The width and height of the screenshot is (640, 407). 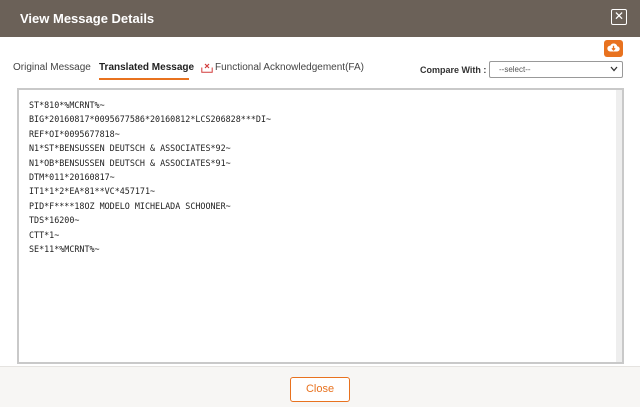 What do you see at coordinates (515, 69) in the screenshot?
I see `compare-selected-value: --select--` at bounding box center [515, 69].